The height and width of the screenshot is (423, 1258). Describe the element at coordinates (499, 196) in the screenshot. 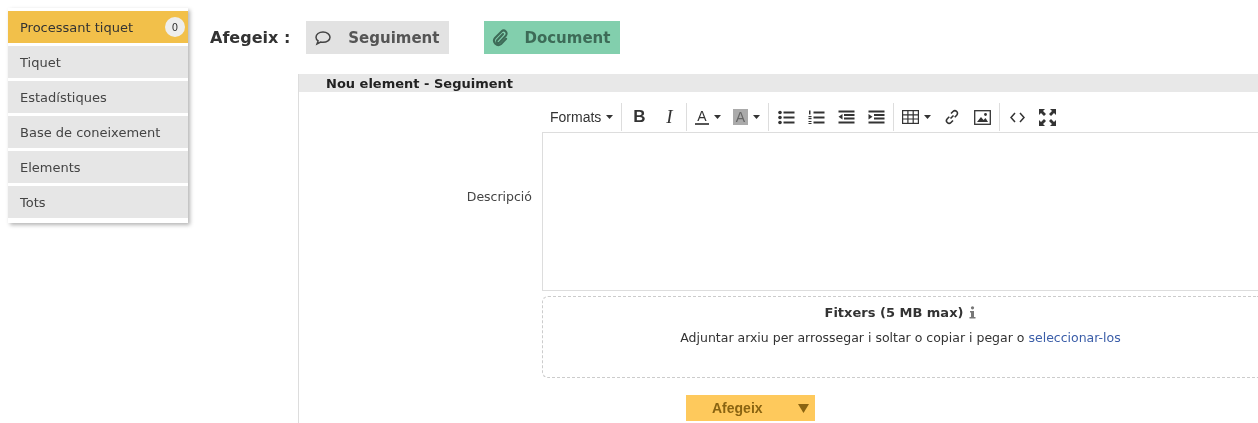

I see `field-label: Descripció` at that location.